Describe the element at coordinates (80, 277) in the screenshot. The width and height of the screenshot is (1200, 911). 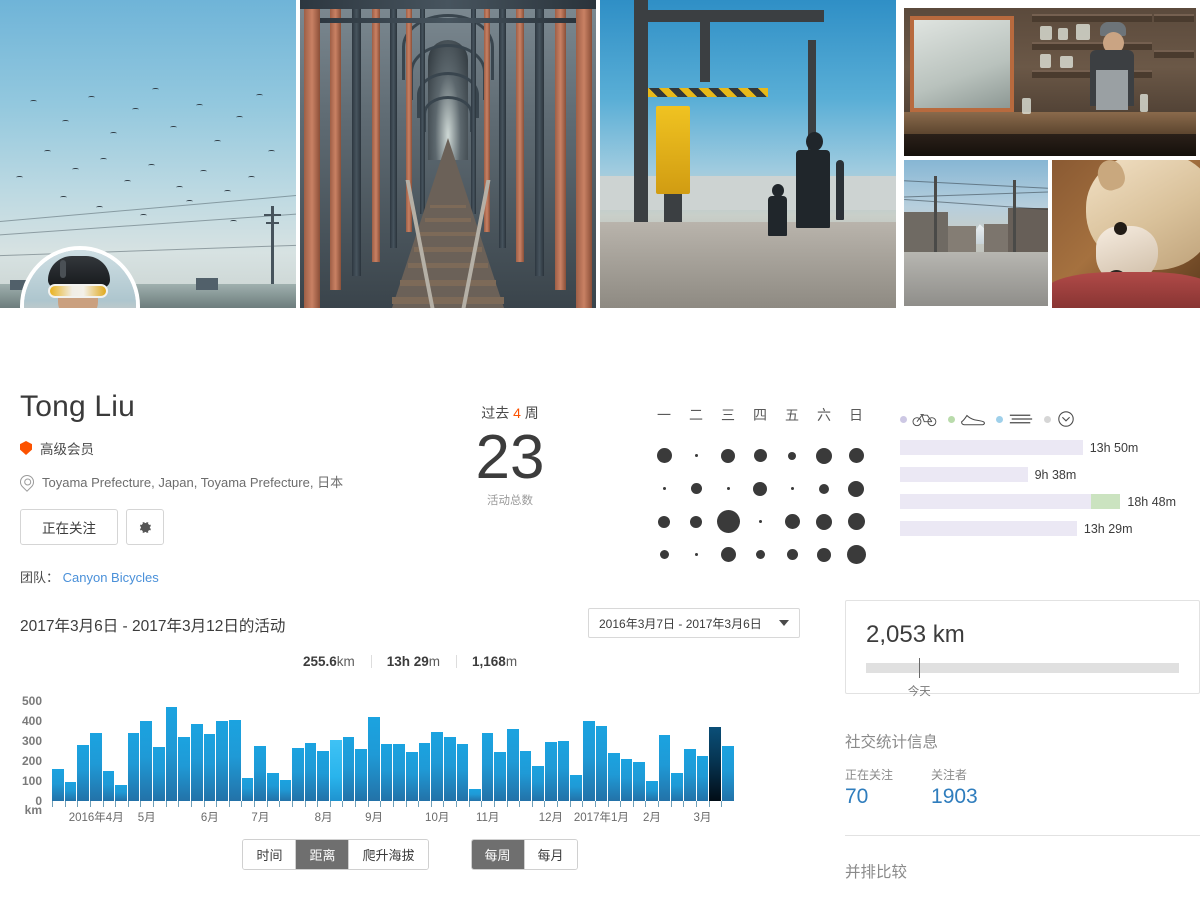
I see `avatar` at that location.